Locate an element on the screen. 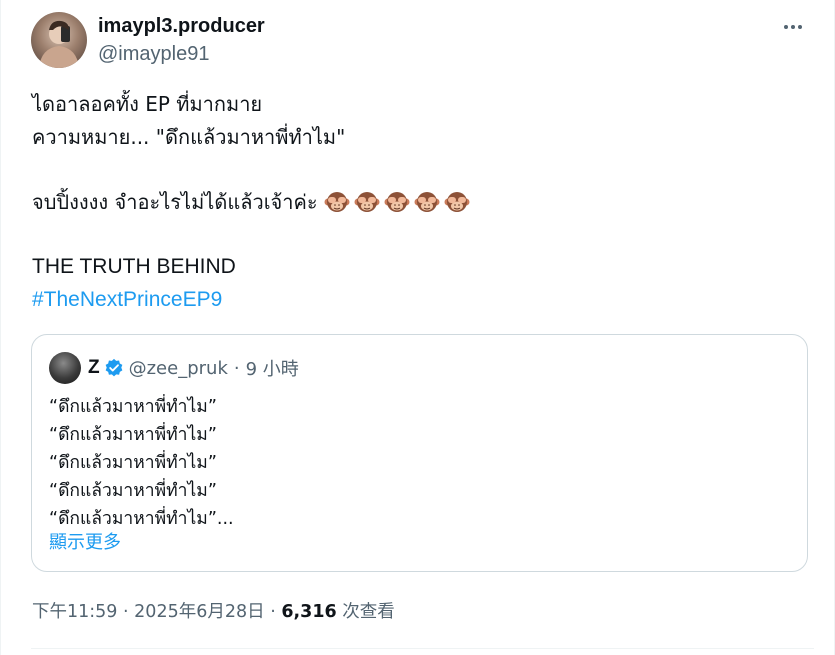 The width and height of the screenshot is (835, 655). more-options-button is located at coordinates (793, 27).